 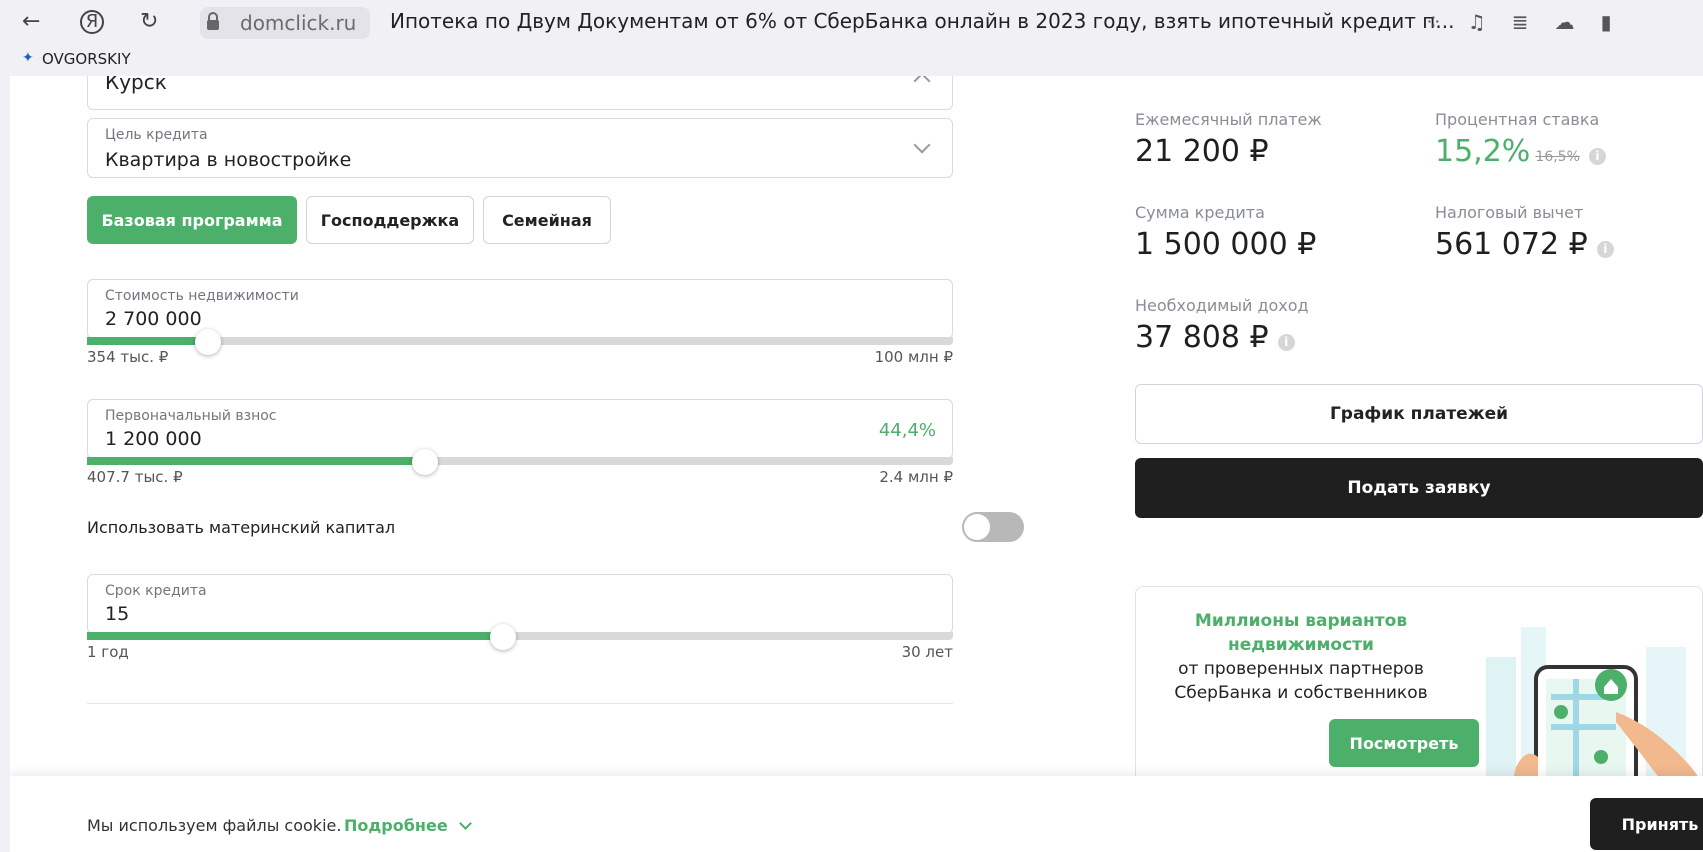 I want to click on loan-term-value: 15, so click(x=117, y=614).